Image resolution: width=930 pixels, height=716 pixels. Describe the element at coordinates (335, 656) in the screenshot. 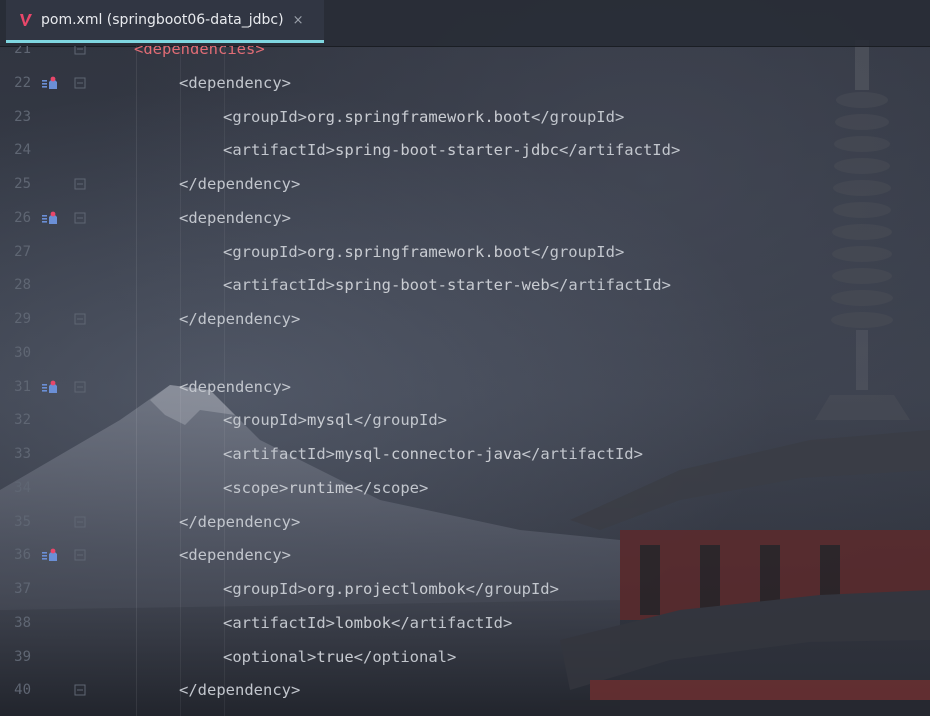

I see `element-value: true` at that location.